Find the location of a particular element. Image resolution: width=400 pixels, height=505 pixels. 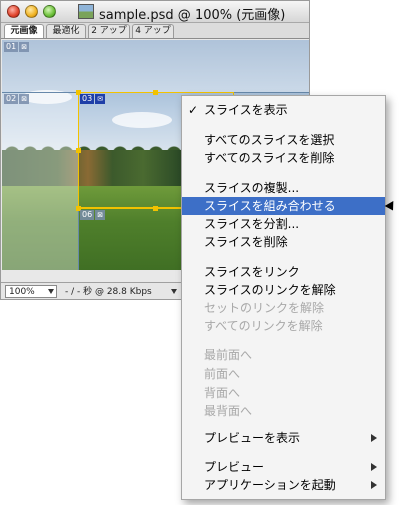

menu-item-delete-slice: スライスを削除 is located at coordinates (283, 242).